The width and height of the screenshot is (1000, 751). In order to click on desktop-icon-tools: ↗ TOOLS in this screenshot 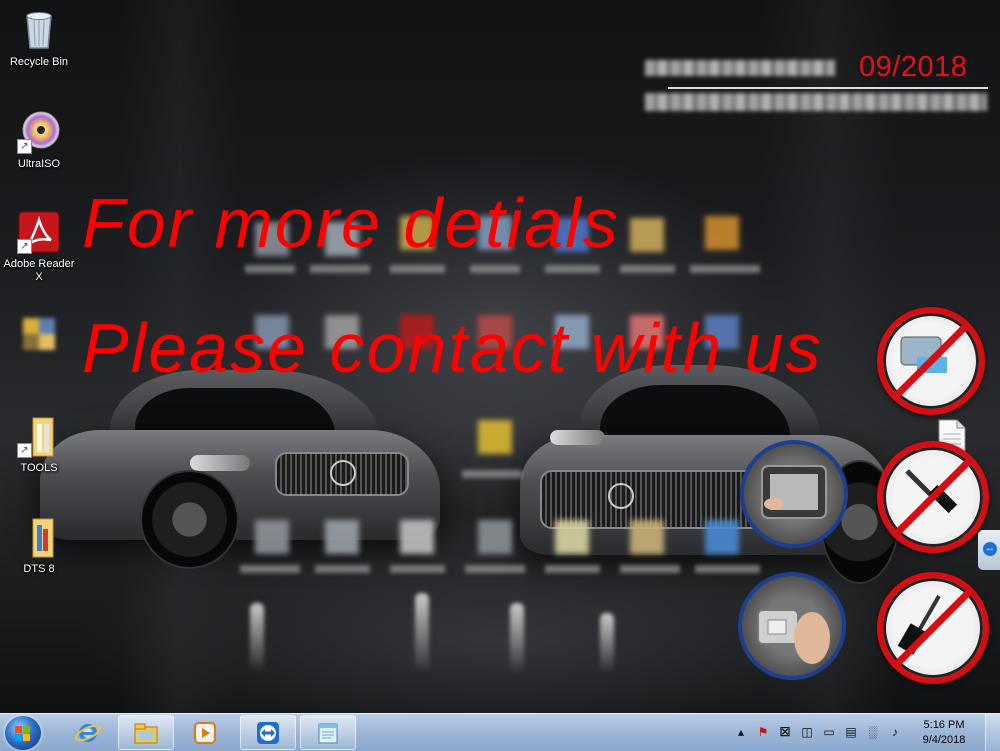, I will do `click(39, 444)`.